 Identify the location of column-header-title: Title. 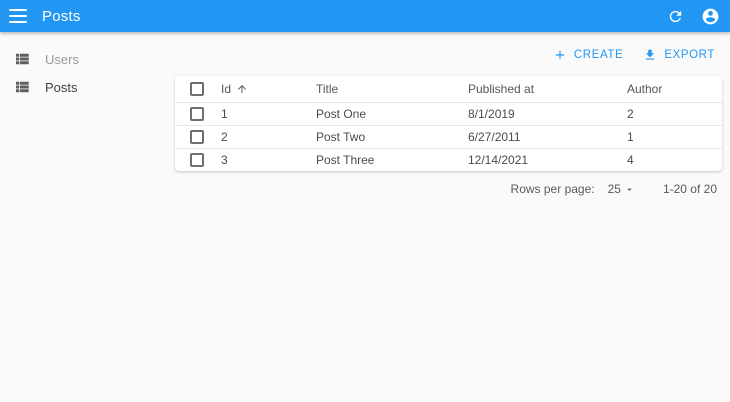
(392, 89).